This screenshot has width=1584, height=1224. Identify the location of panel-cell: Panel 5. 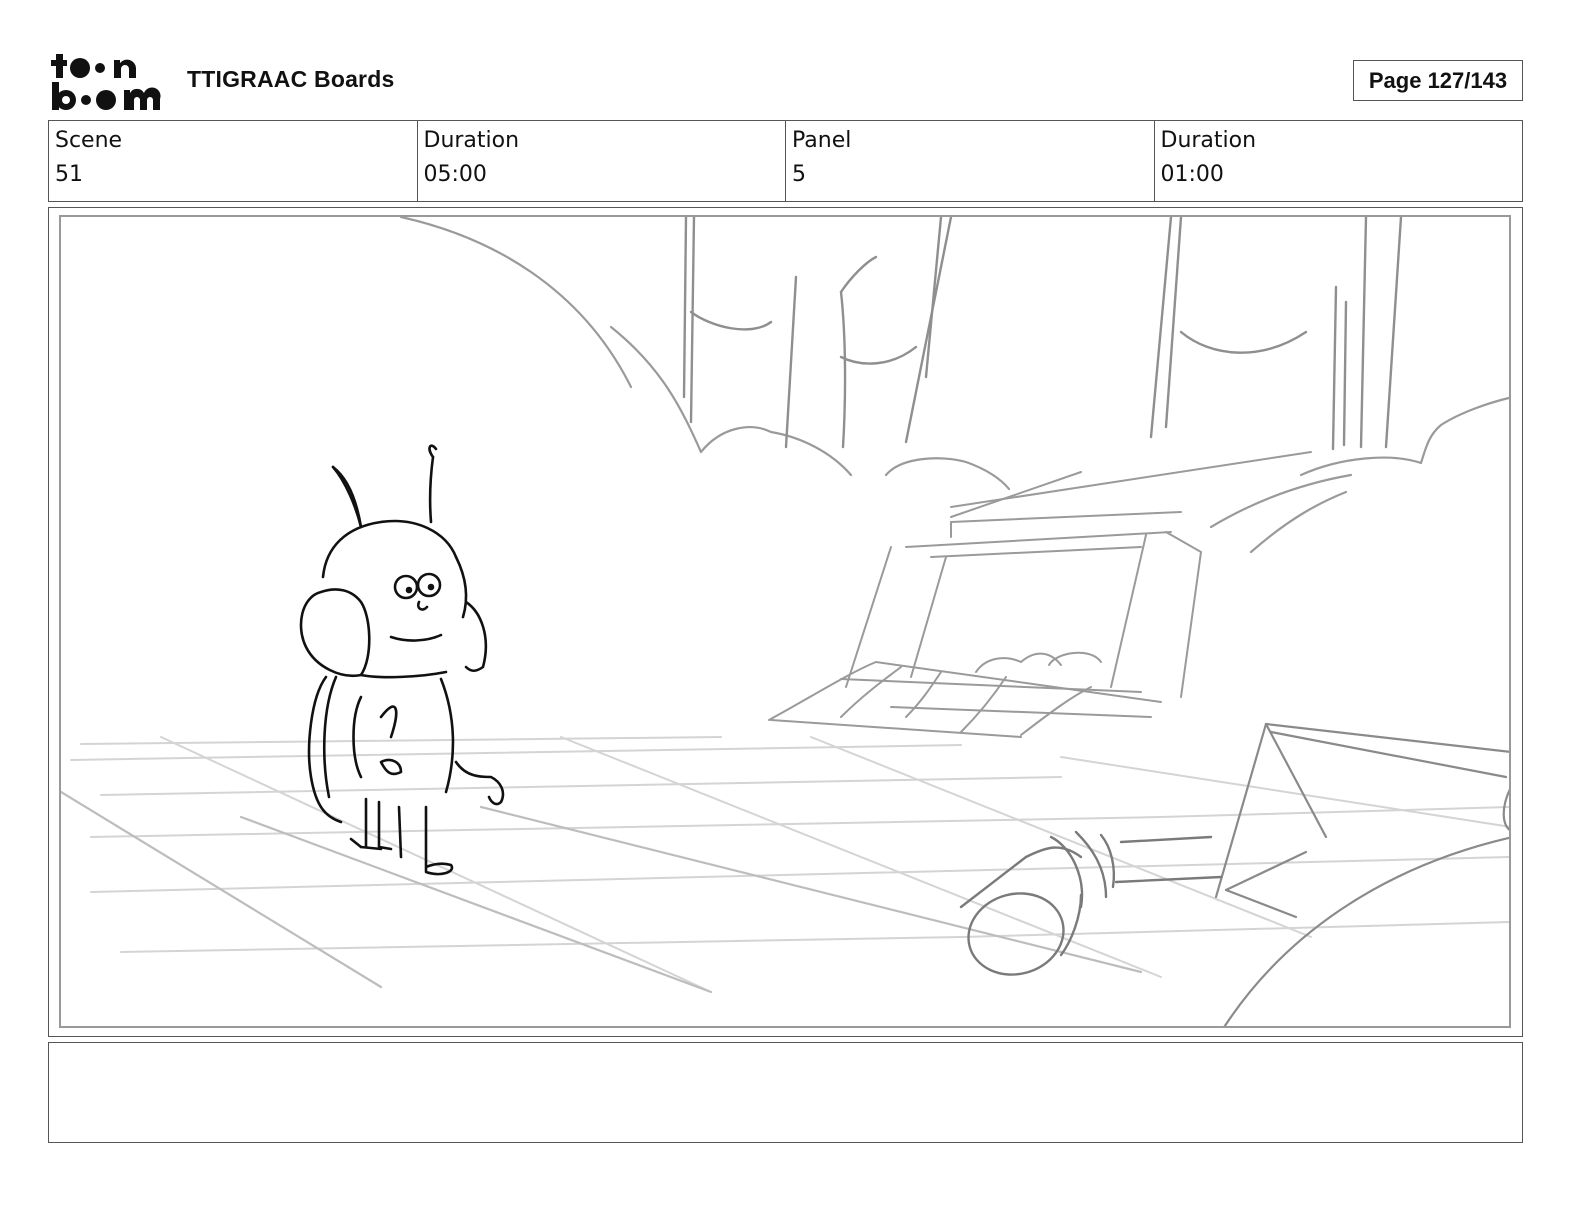
(970, 161).